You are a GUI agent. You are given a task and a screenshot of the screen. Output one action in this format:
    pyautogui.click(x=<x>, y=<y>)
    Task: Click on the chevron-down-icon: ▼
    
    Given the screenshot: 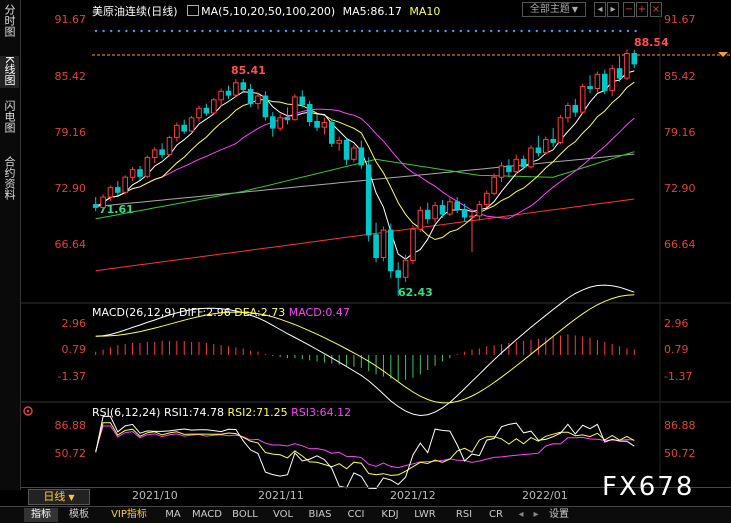 What is the action you would take?
    pyautogui.click(x=71, y=497)
    